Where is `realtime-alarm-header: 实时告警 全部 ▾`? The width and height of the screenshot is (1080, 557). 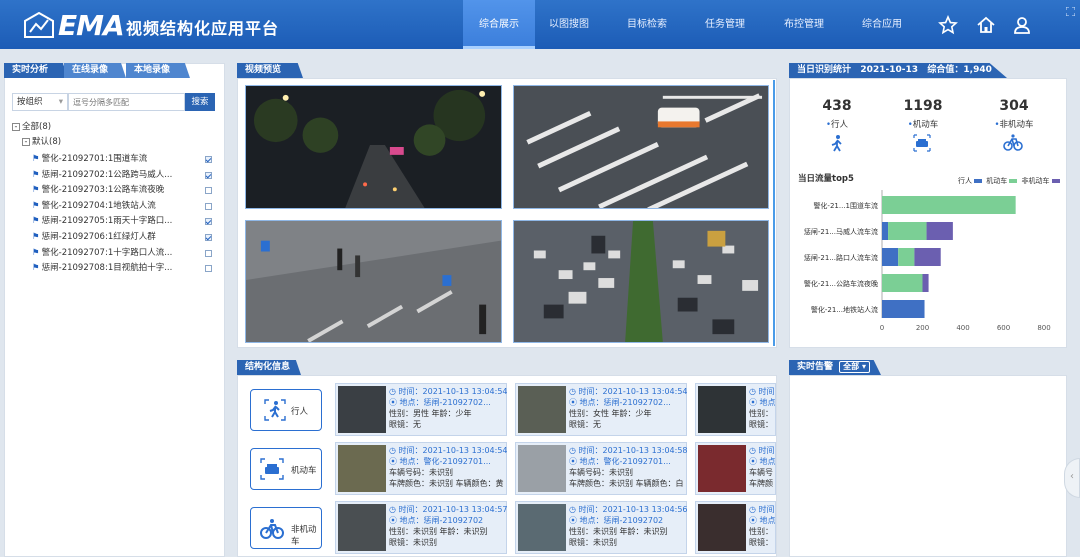
realtime-alarm-header: 实时告警 全部 ▾ is located at coordinates (835, 367).